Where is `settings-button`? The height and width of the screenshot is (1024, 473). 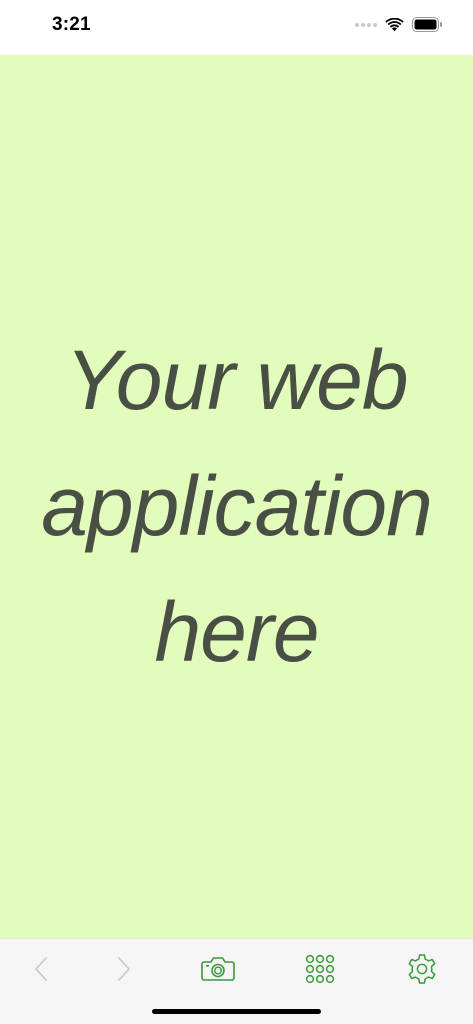 settings-button is located at coordinates (422, 969).